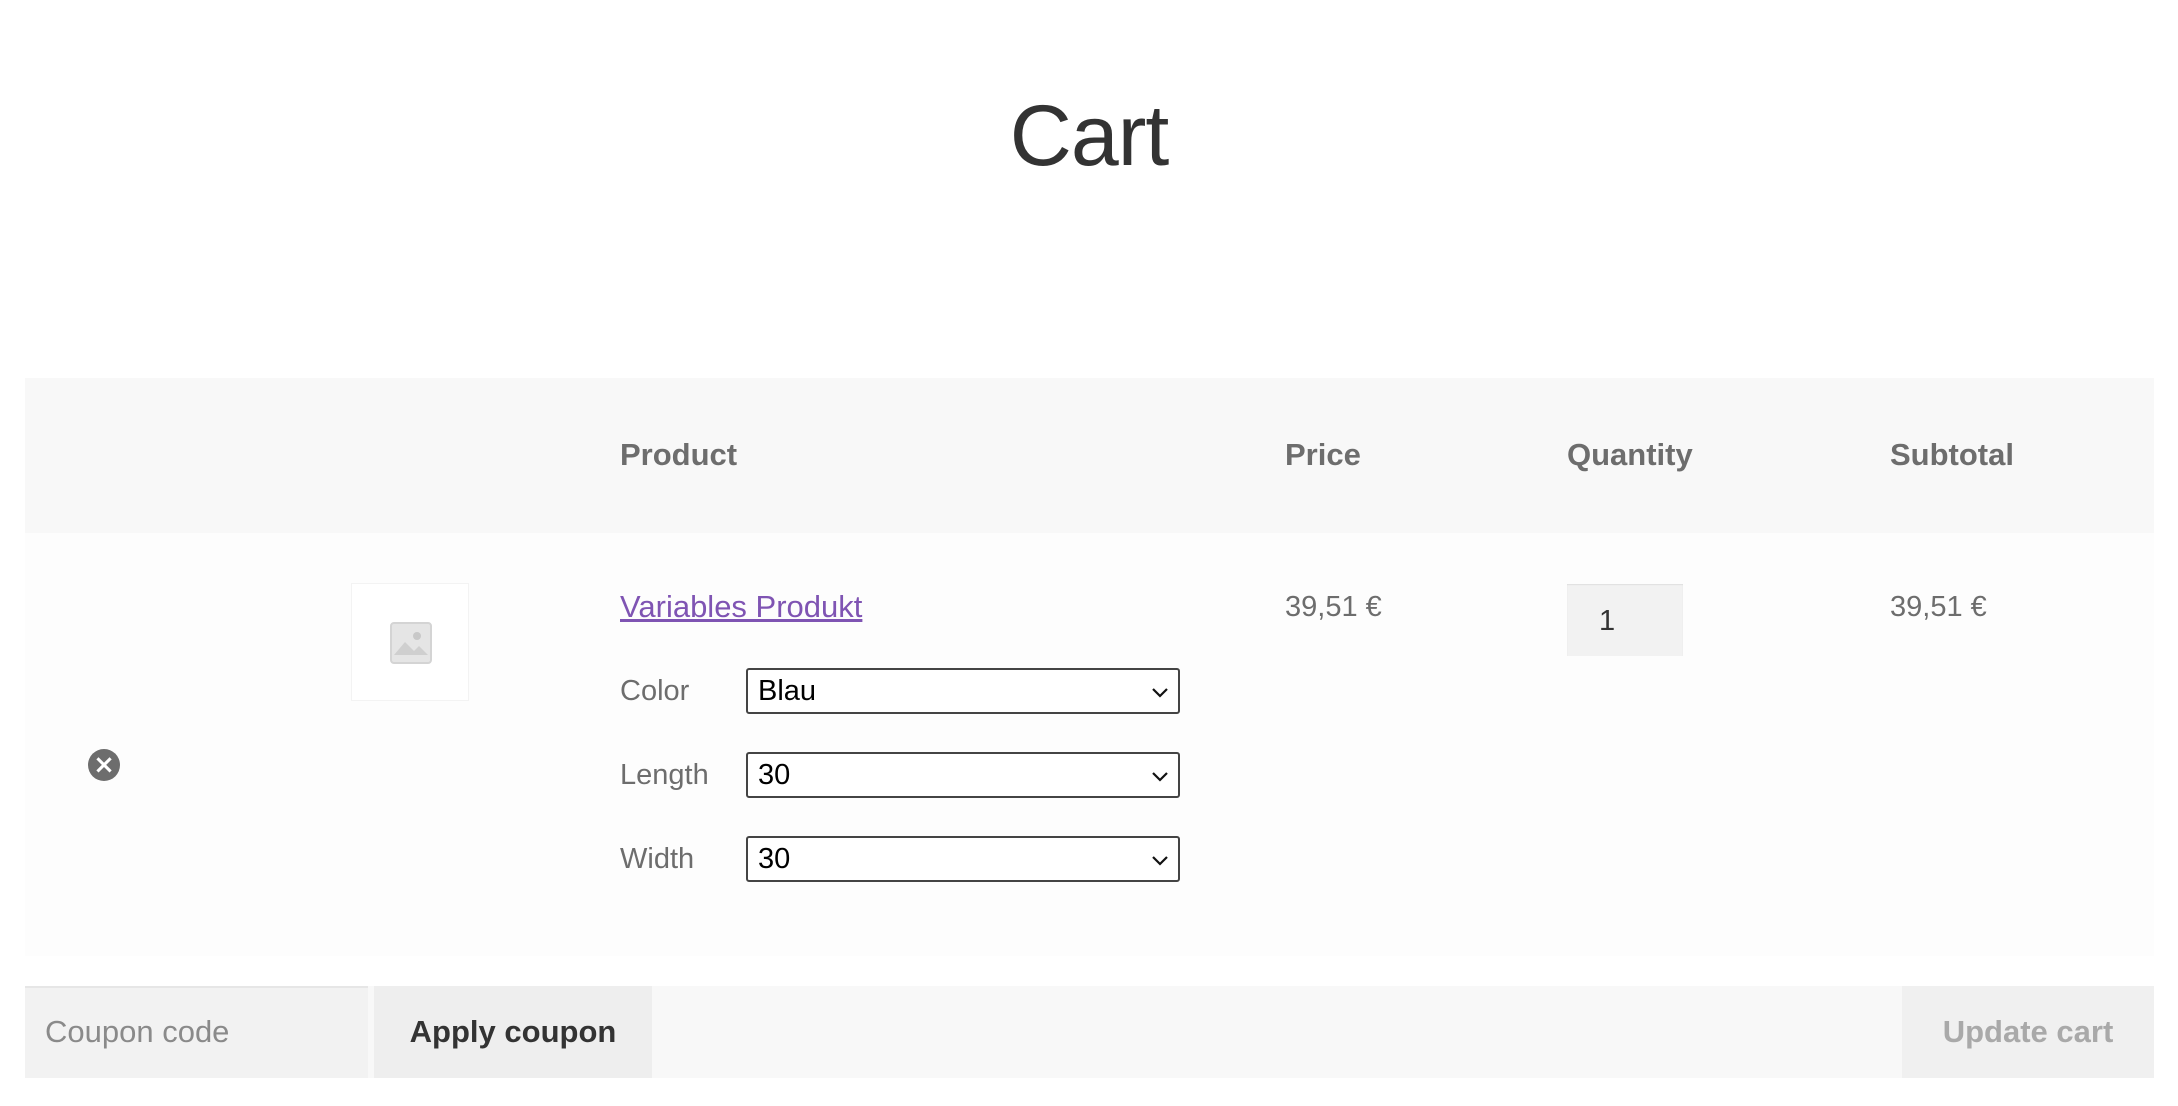 The width and height of the screenshot is (2178, 1106). What do you see at coordinates (1938, 607) in the screenshot?
I see `item-subtotal: 39,51 €` at bounding box center [1938, 607].